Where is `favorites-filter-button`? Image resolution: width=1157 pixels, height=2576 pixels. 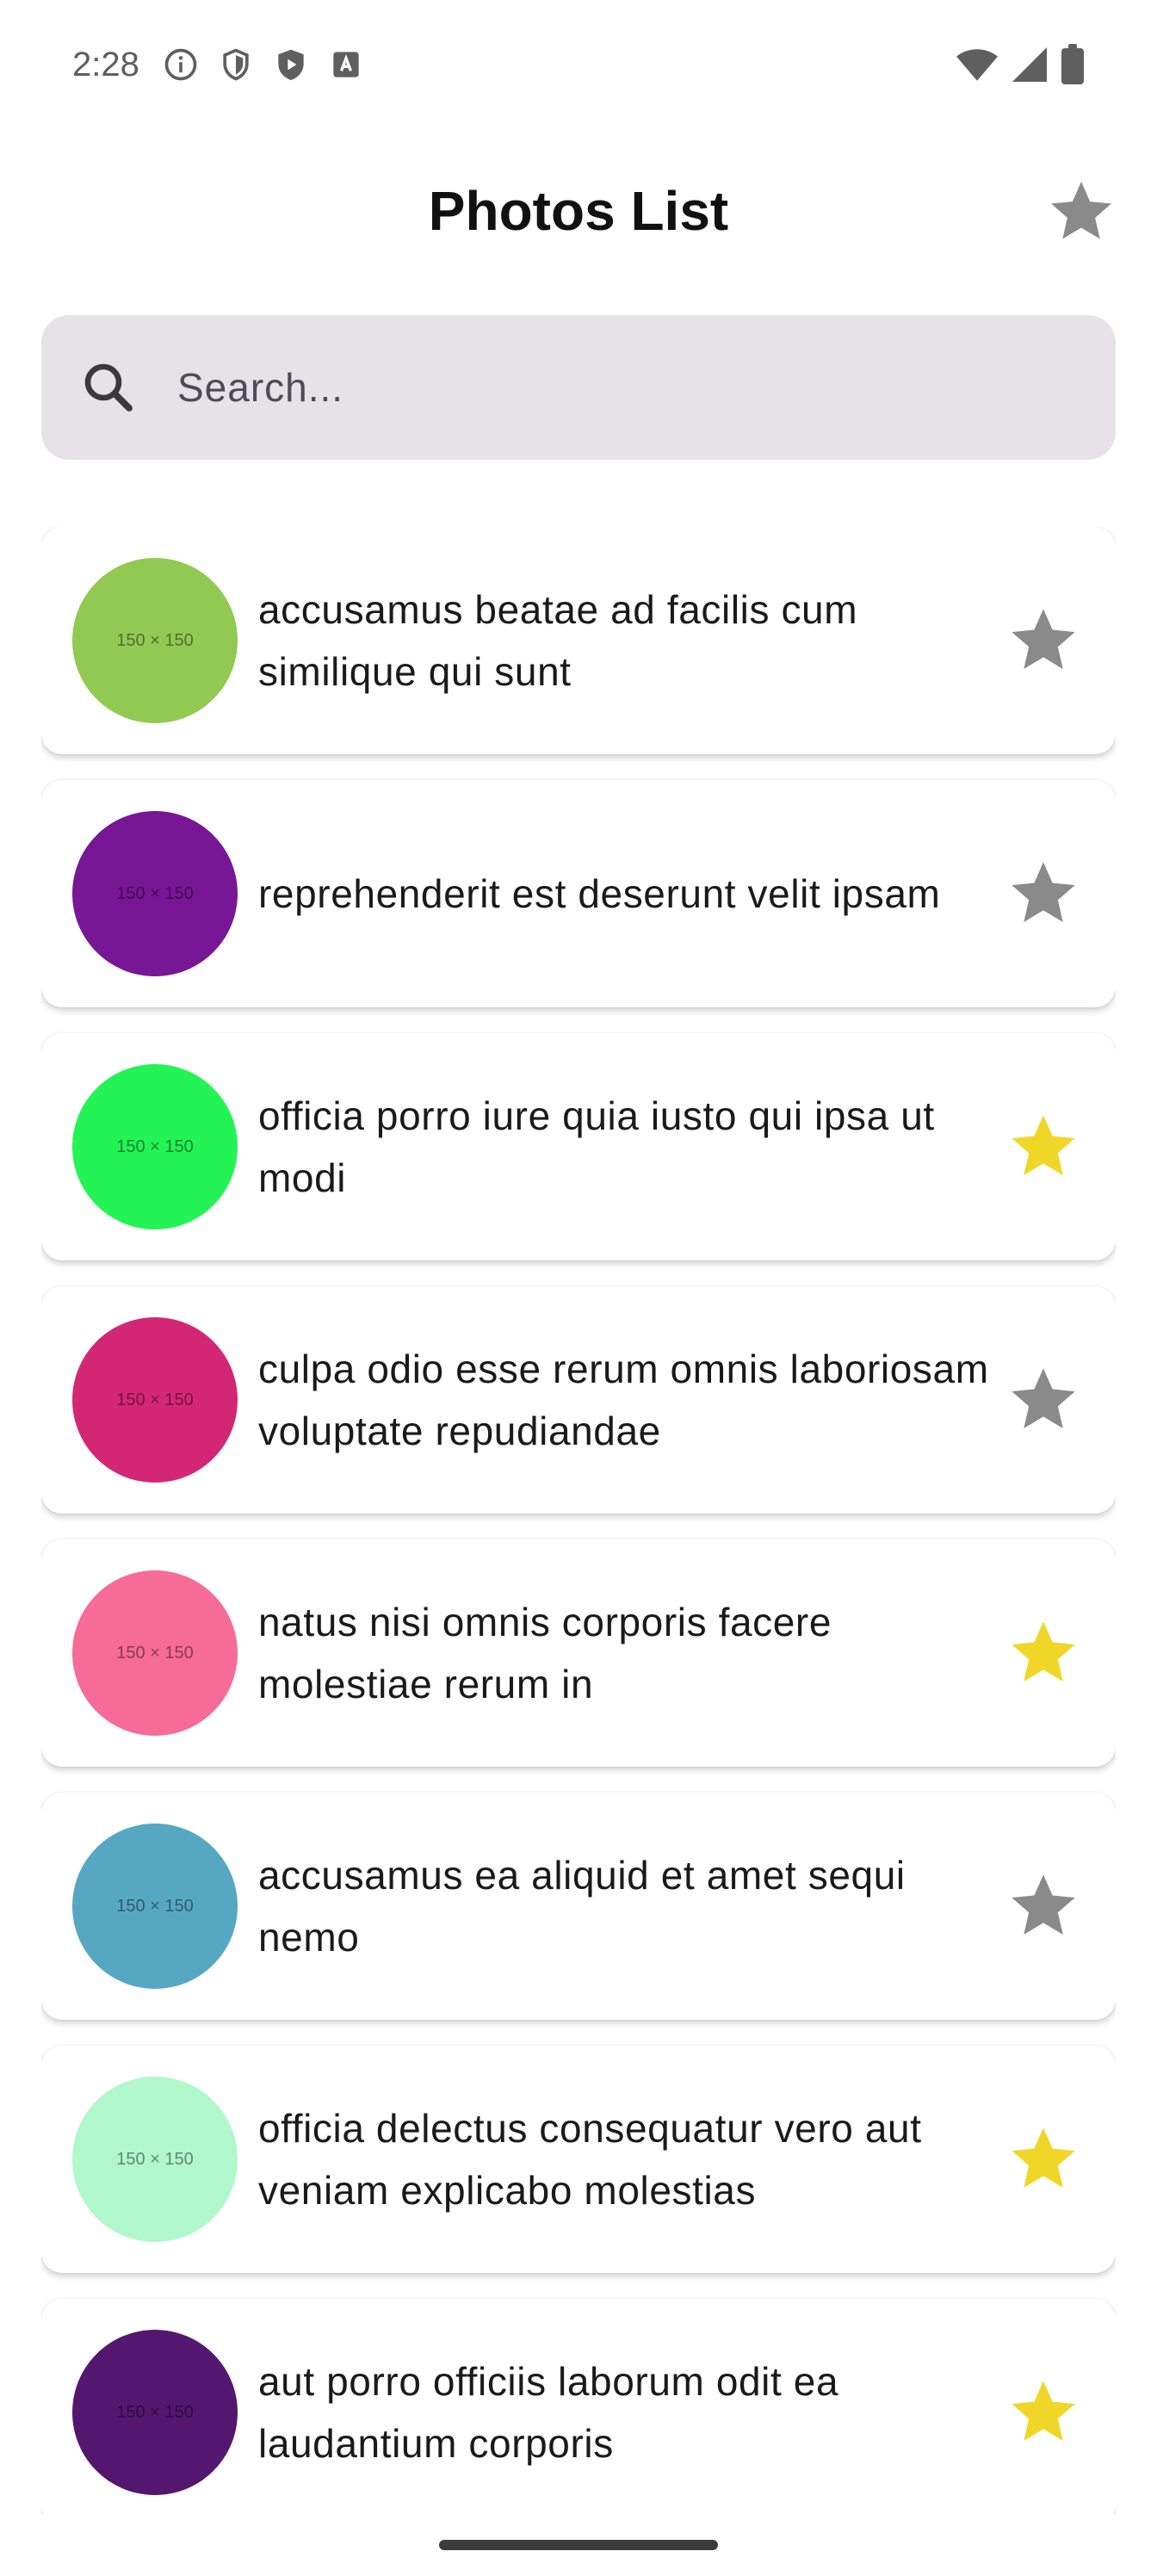
favorites-filter-button is located at coordinates (1081, 212).